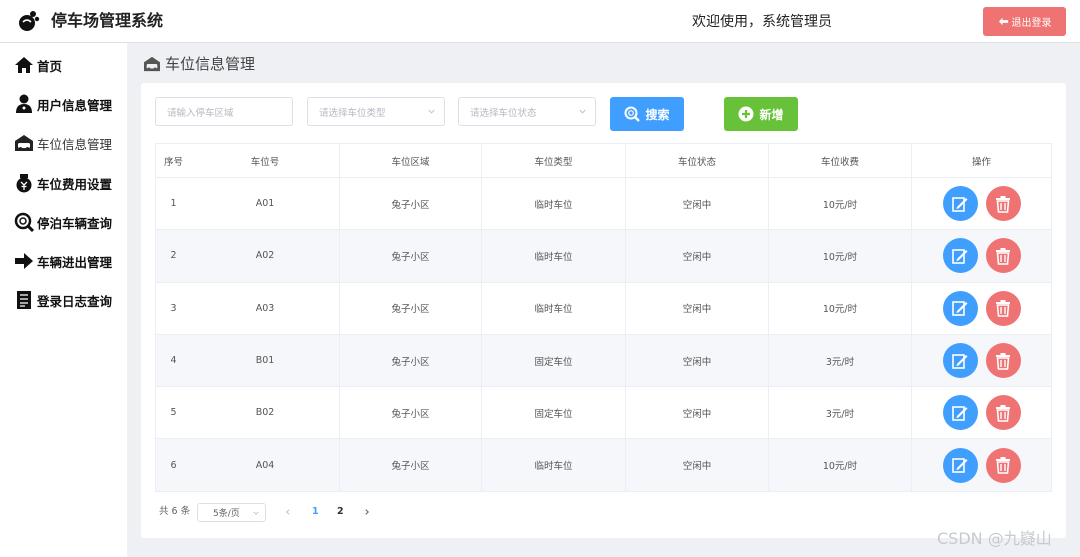 The image size is (1080, 557). I want to click on type-select-placeholder: 请选择车位类型, so click(352, 113).